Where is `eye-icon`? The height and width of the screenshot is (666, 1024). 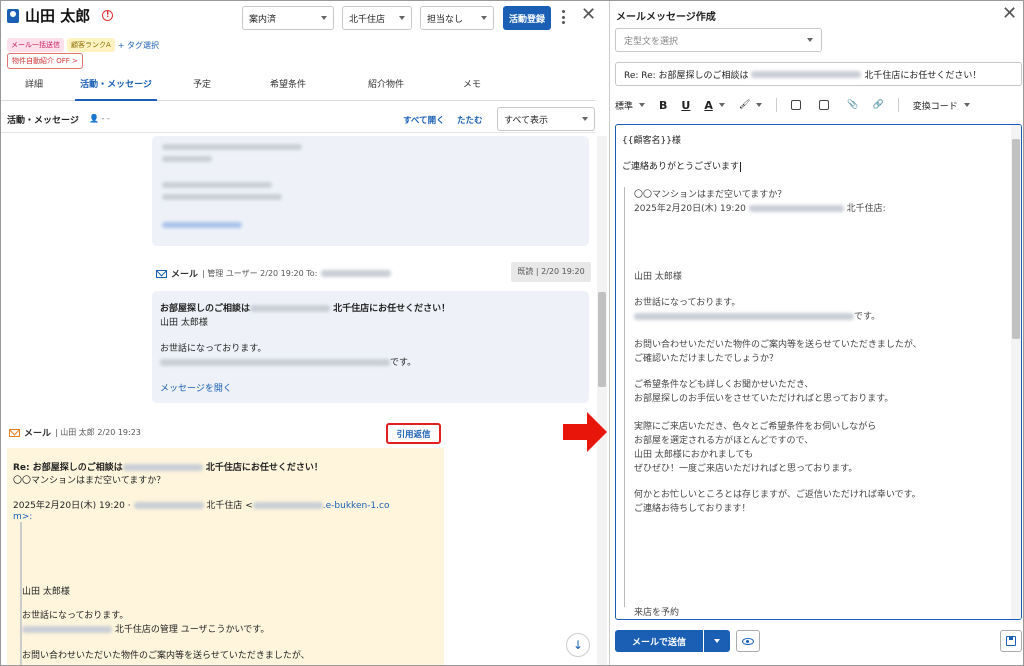
eye-icon is located at coordinates (748, 641).